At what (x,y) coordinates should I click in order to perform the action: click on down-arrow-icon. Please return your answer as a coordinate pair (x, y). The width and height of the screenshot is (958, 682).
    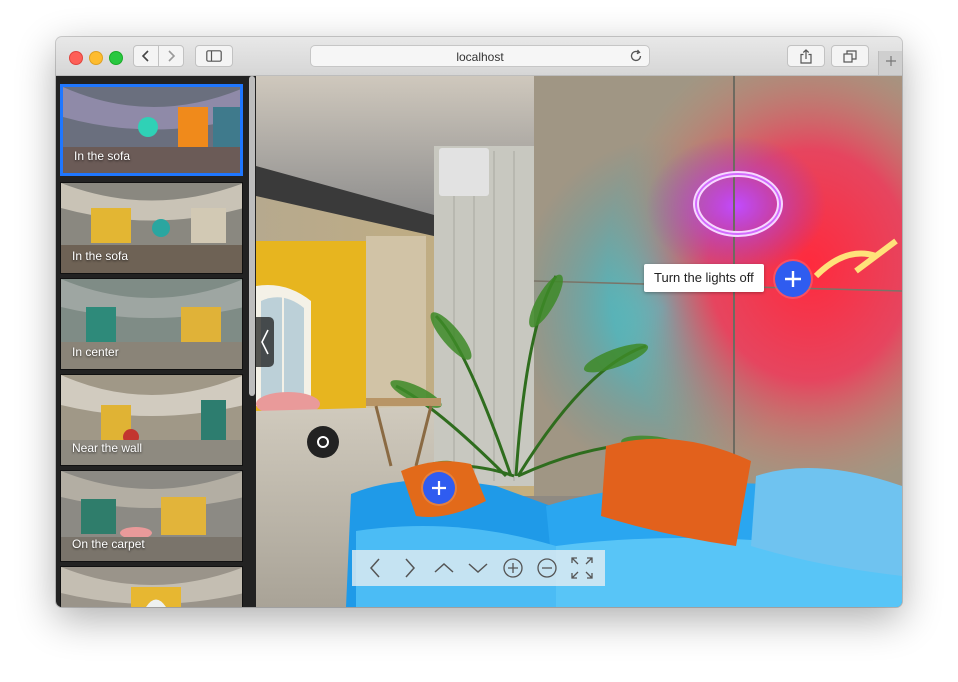
    Looking at the image, I should click on (478, 568).